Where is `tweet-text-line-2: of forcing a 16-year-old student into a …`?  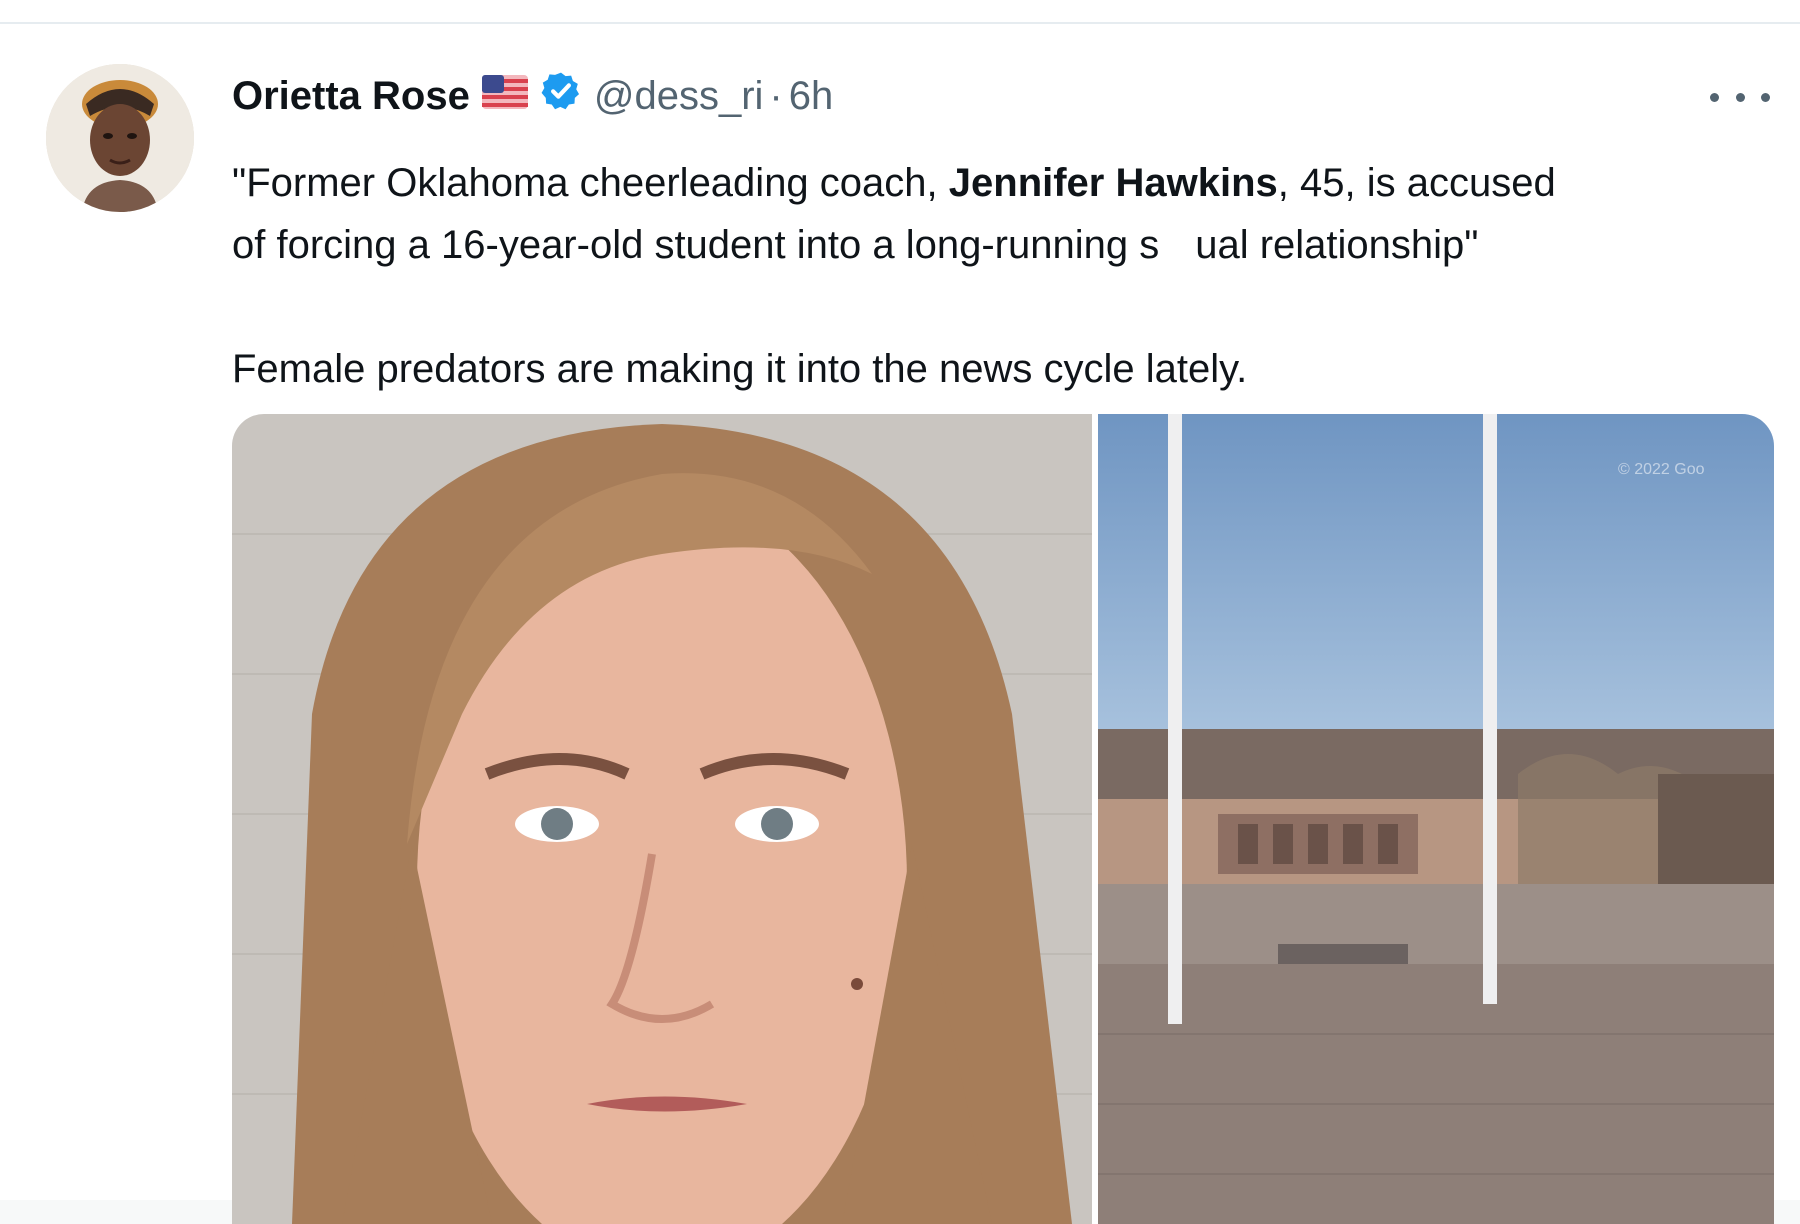
tweet-text-line-2: of forcing a 16-year-old student into a … is located at coordinates (855, 245).